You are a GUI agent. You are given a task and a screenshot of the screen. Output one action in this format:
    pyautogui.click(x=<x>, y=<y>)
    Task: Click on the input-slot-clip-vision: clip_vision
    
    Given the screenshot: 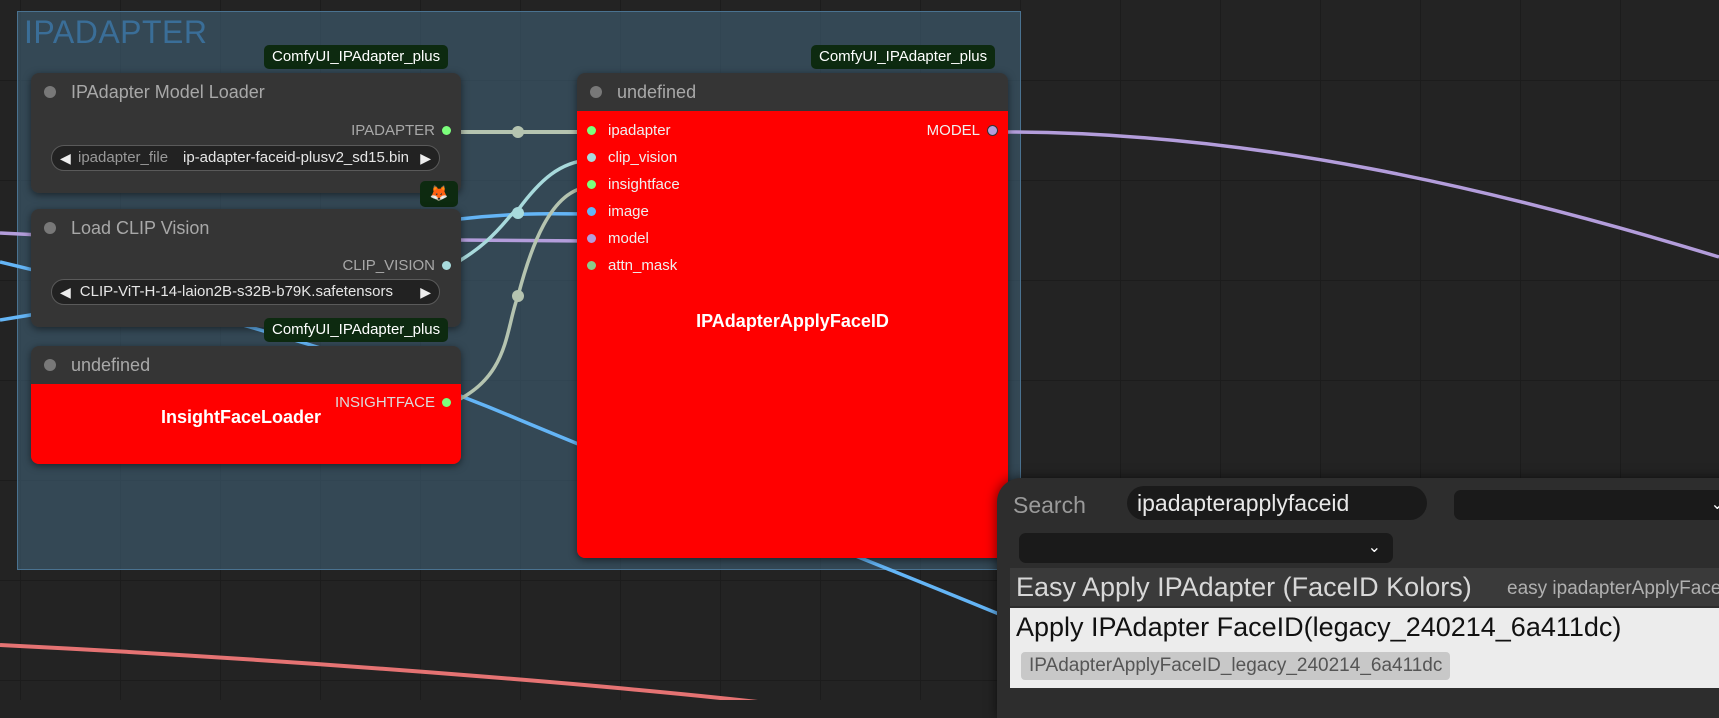 What is the action you would take?
    pyautogui.click(x=632, y=158)
    